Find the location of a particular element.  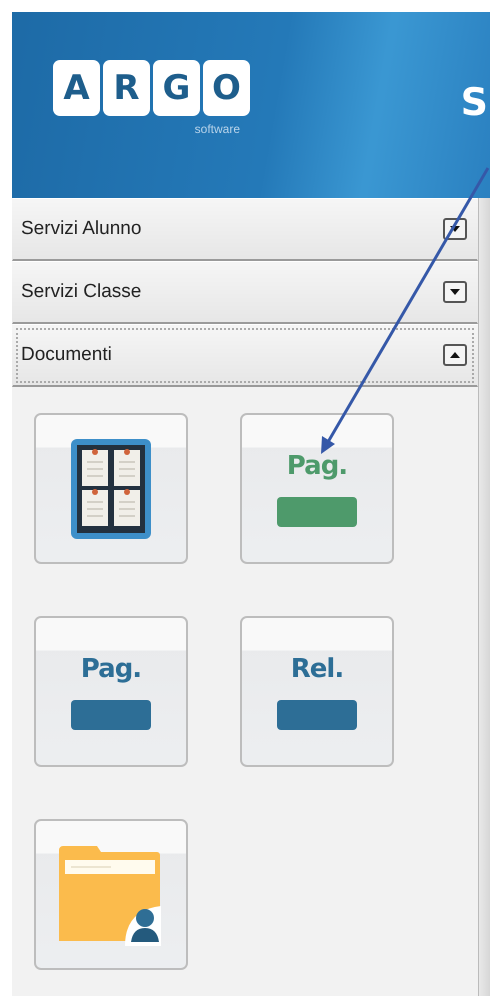

expand-icon is located at coordinates (455, 292).